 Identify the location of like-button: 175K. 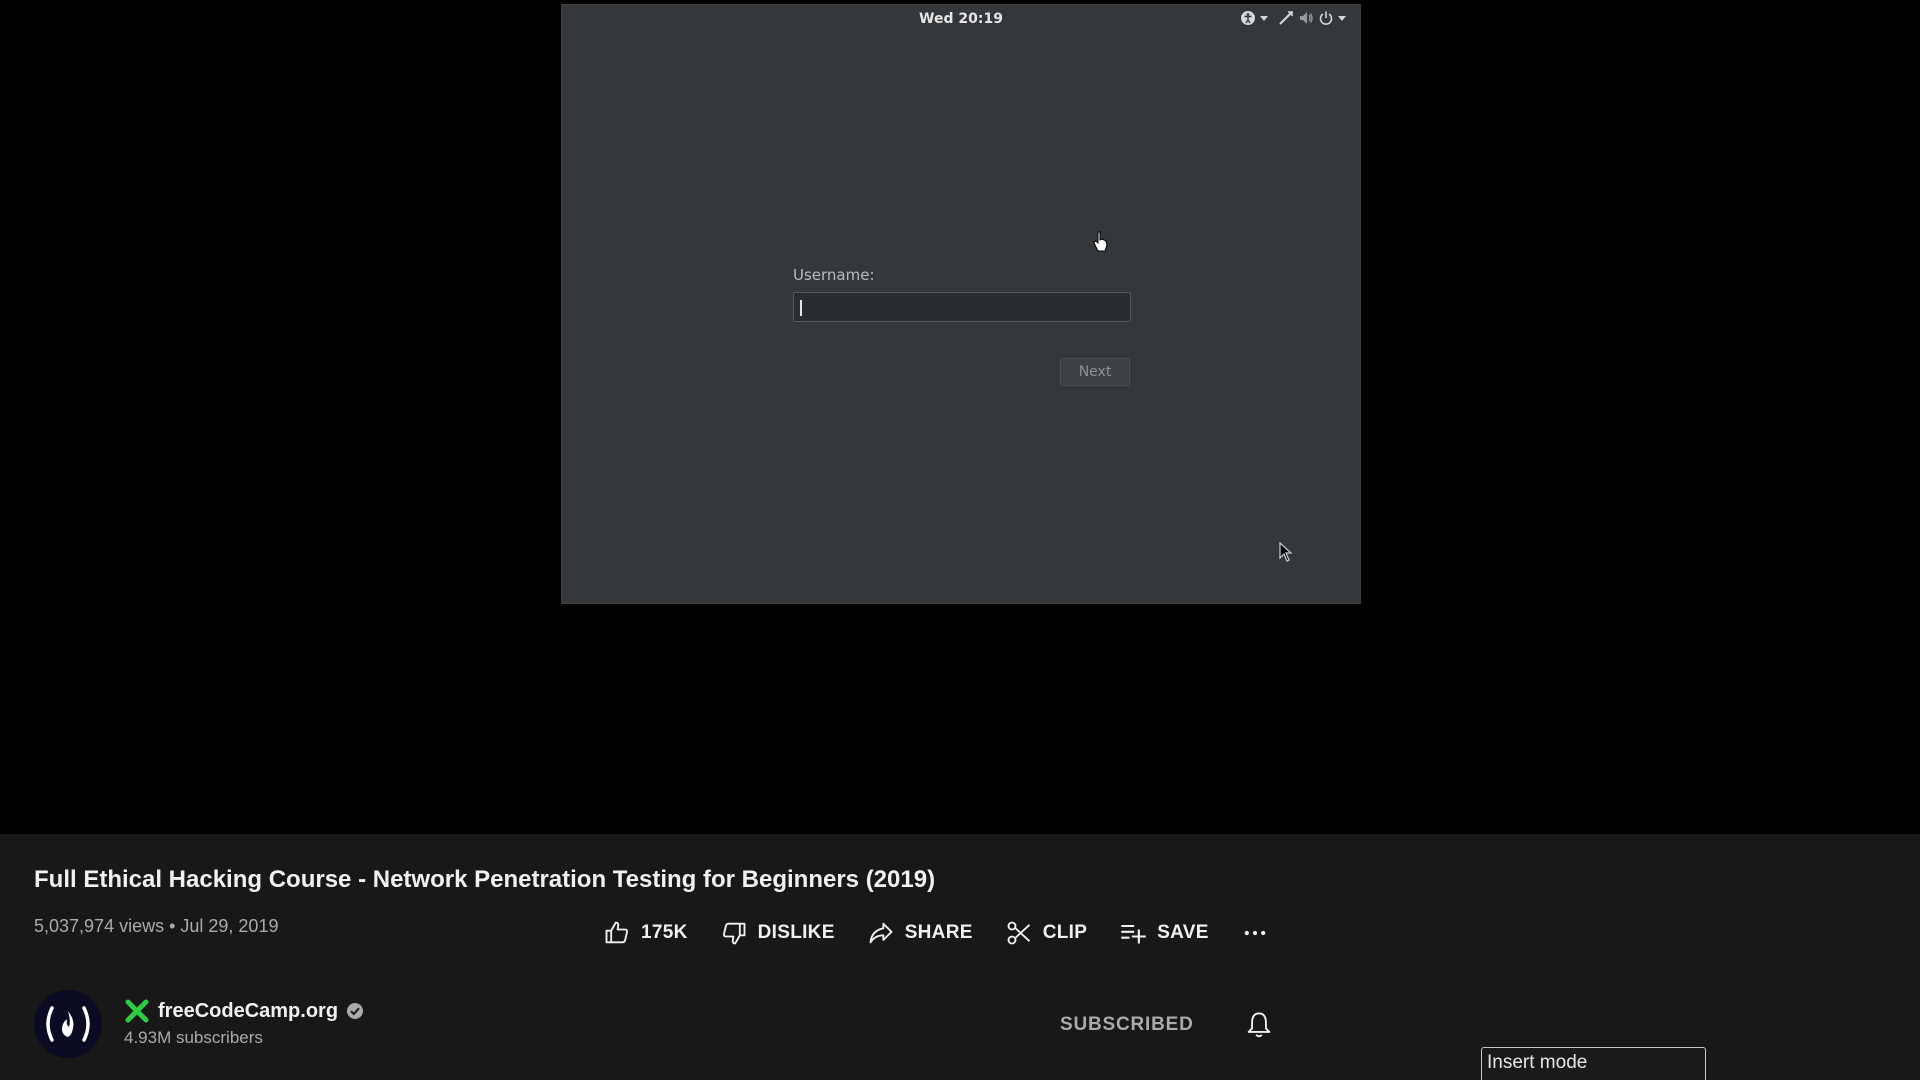
(645, 933).